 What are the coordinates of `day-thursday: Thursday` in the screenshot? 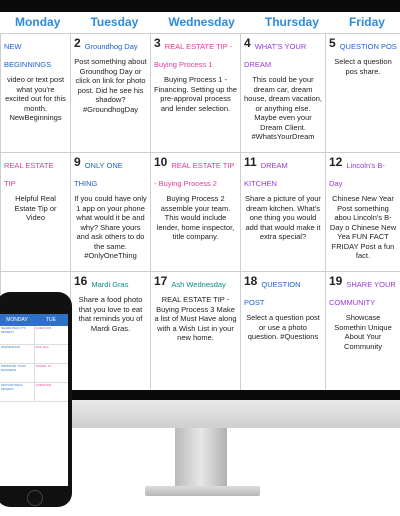 It's located at (291, 22).